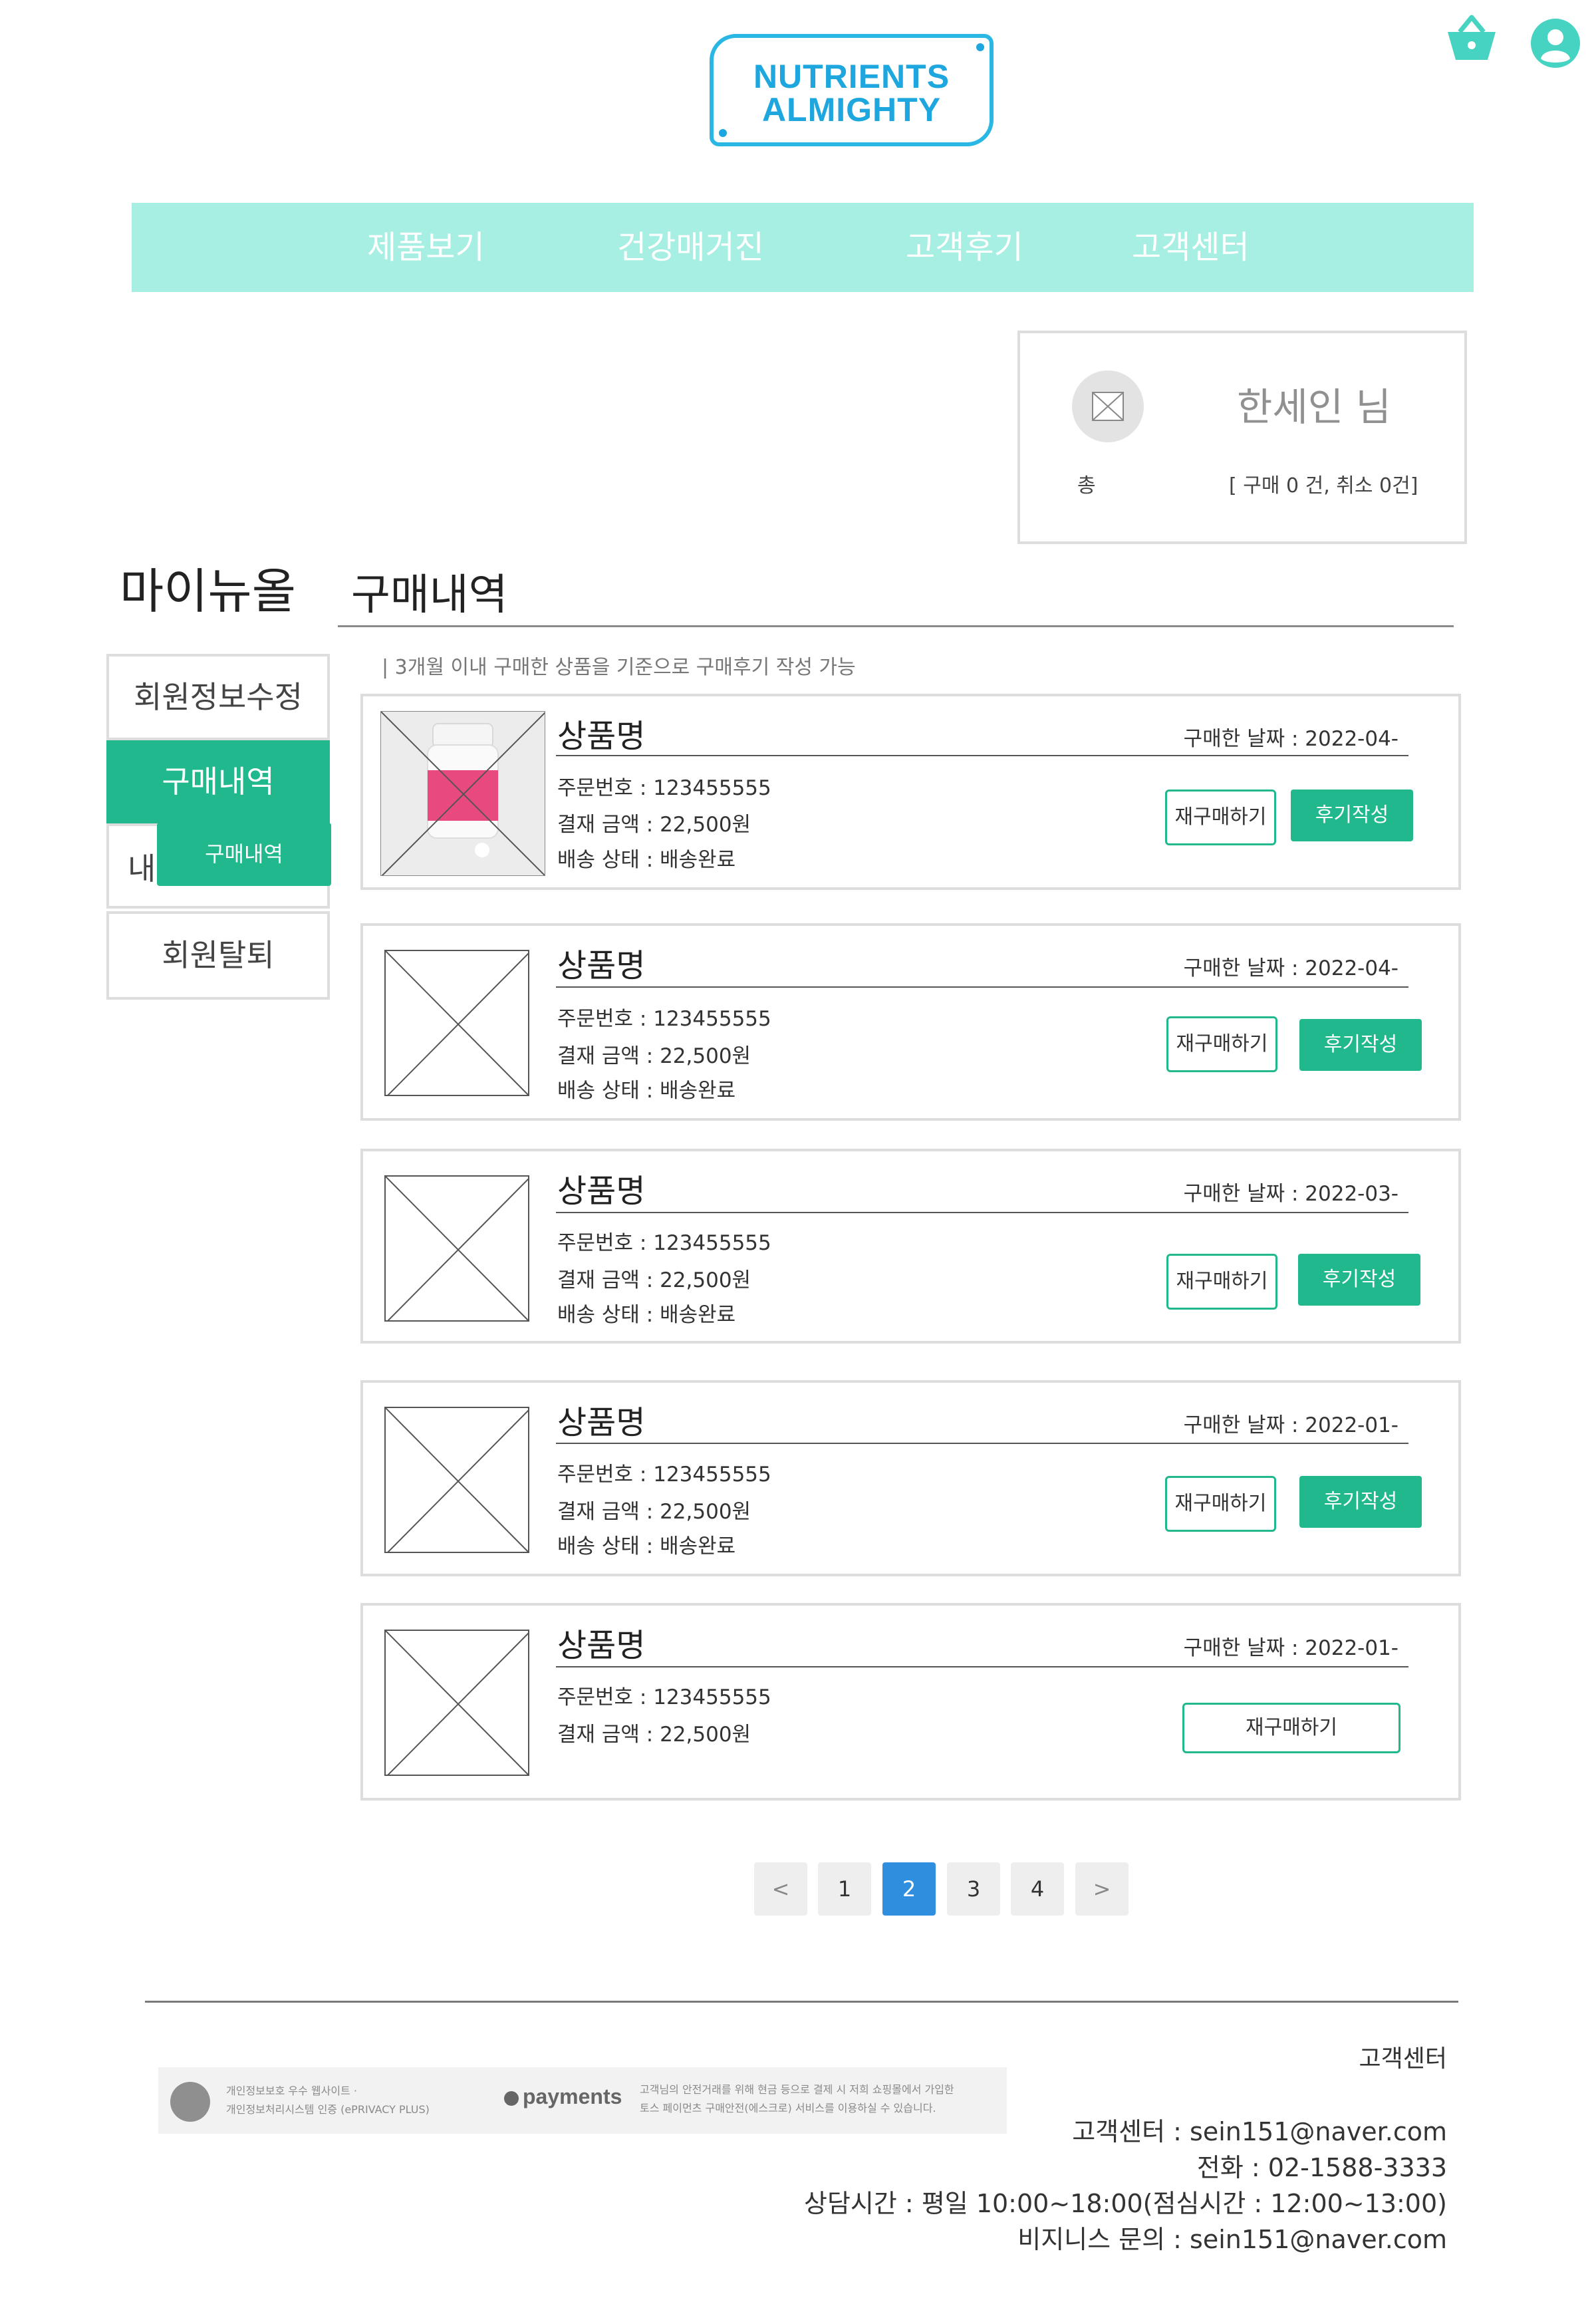  I want to click on privacy-seal-icon, so click(190, 2102).